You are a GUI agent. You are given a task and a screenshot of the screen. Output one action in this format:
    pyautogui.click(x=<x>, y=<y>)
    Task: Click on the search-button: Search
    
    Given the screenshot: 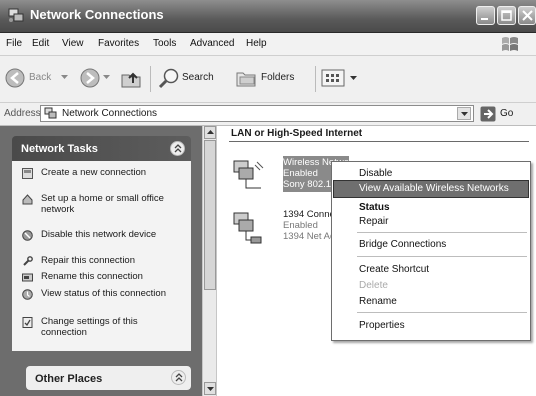 What is the action you would take?
    pyautogui.click(x=192, y=78)
    